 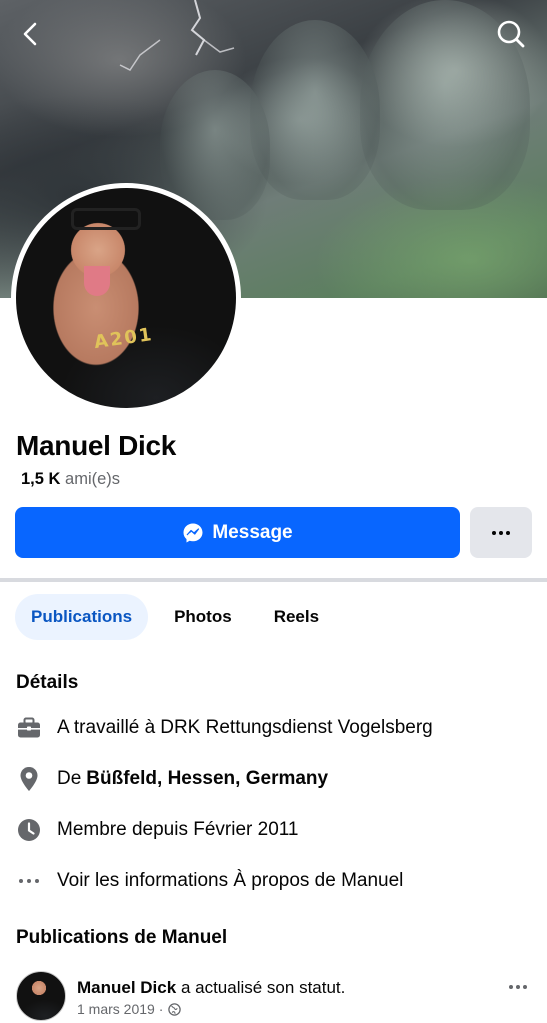 What do you see at coordinates (273, 580) in the screenshot?
I see `section-divider` at bounding box center [273, 580].